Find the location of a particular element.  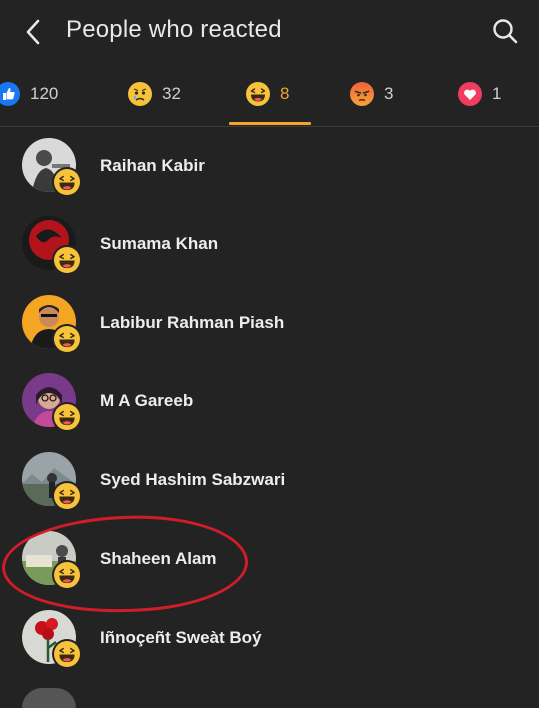

list-item: Raihan Kabir is located at coordinates (269, 166).